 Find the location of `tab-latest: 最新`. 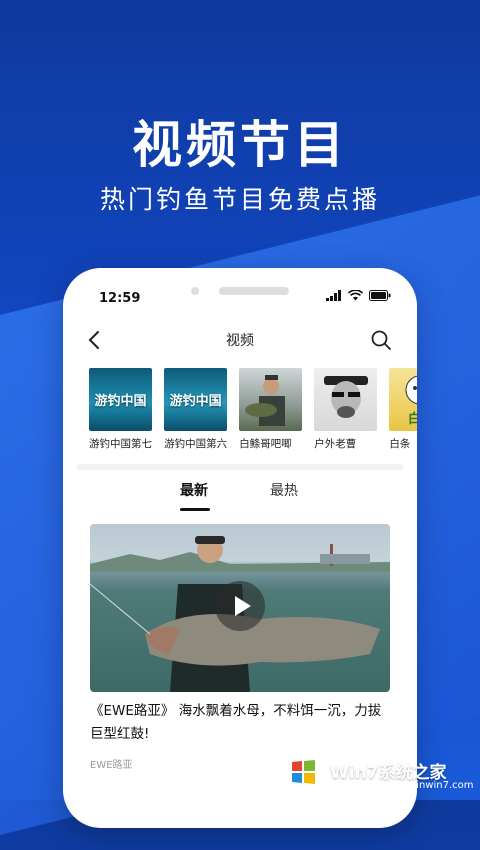

tab-latest: 最新 is located at coordinates (194, 490).